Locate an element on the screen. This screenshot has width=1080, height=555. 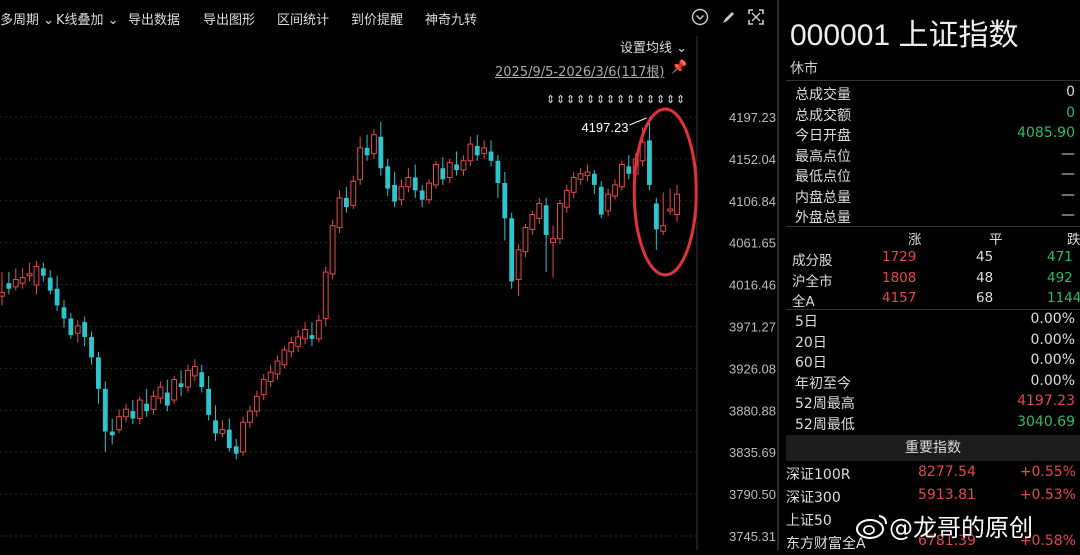
chart-toolbar: 多周期 ⌄ K线叠加 ⌄ 导出数据 导出图形 区间统计 到价提醒 神奇九转 is located at coordinates (388, 18).